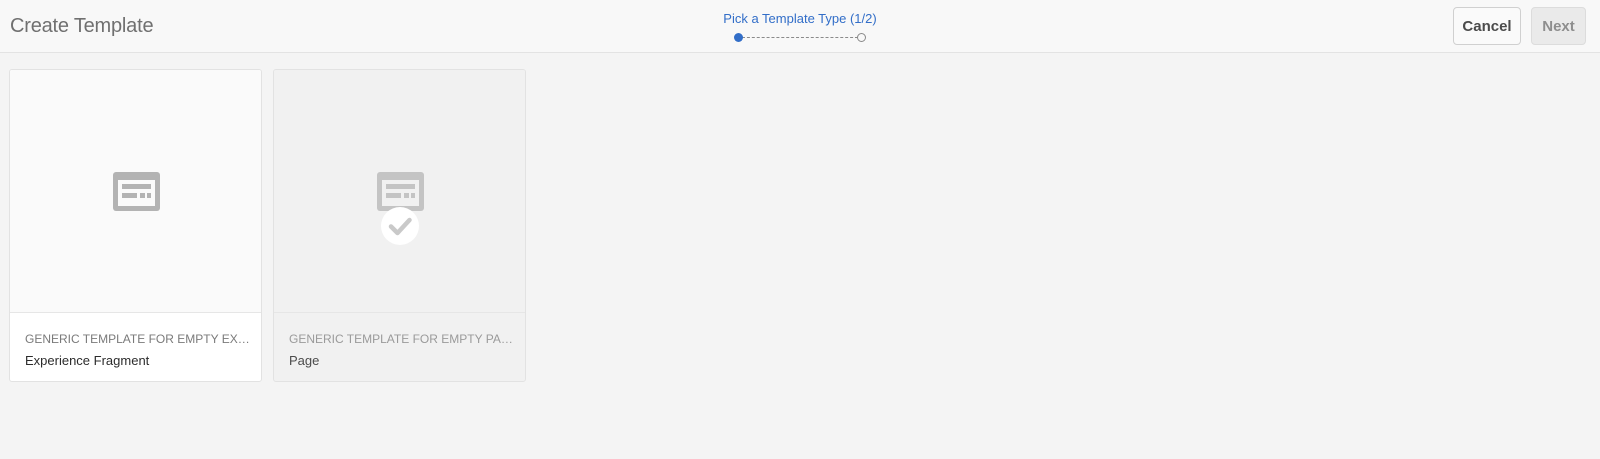 This screenshot has height=459, width=1600. I want to click on page-title: Create Template, so click(82, 26).